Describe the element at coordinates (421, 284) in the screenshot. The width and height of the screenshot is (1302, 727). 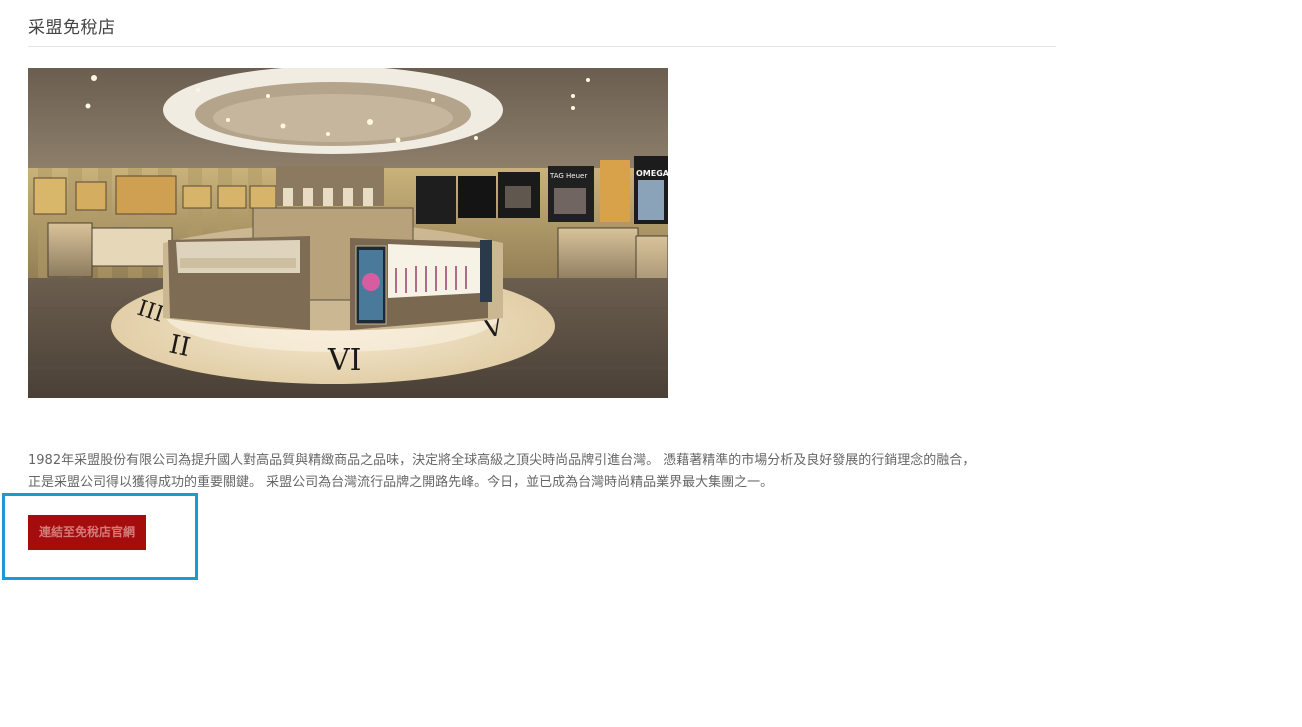
I see `central-counter-right` at that location.